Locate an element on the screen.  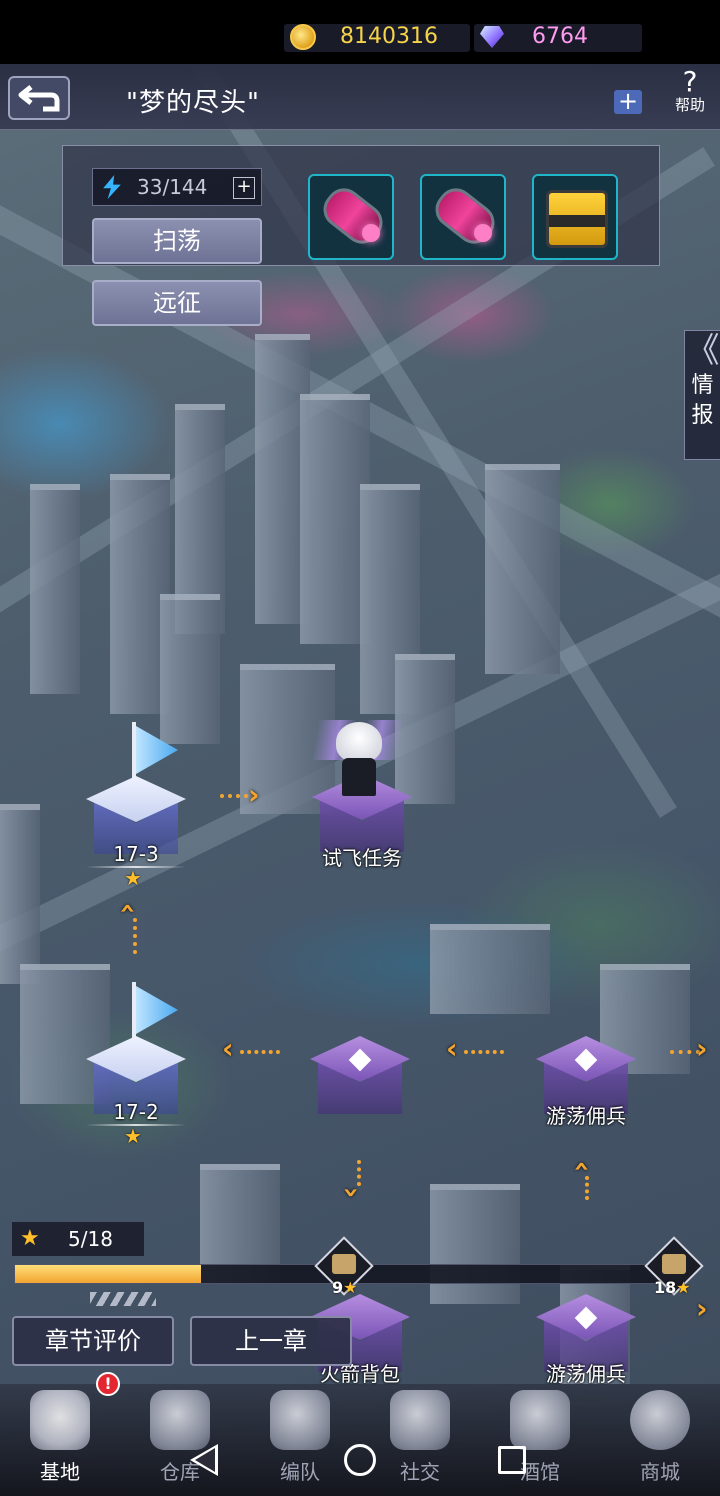
yellow-crate-icon is located at coordinates (577, 219).